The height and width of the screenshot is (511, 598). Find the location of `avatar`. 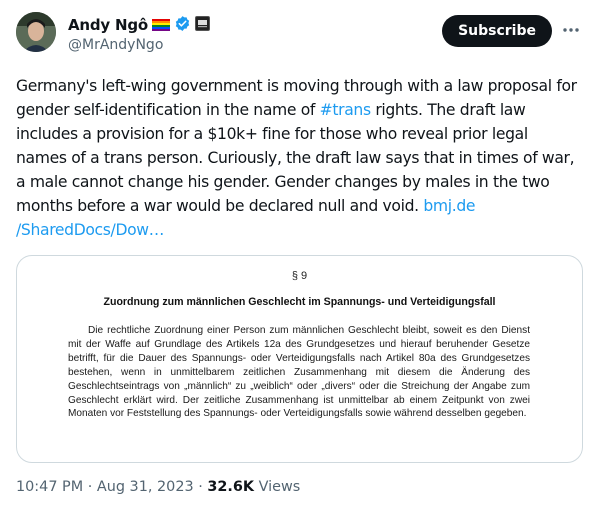

avatar is located at coordinates (36, 32).